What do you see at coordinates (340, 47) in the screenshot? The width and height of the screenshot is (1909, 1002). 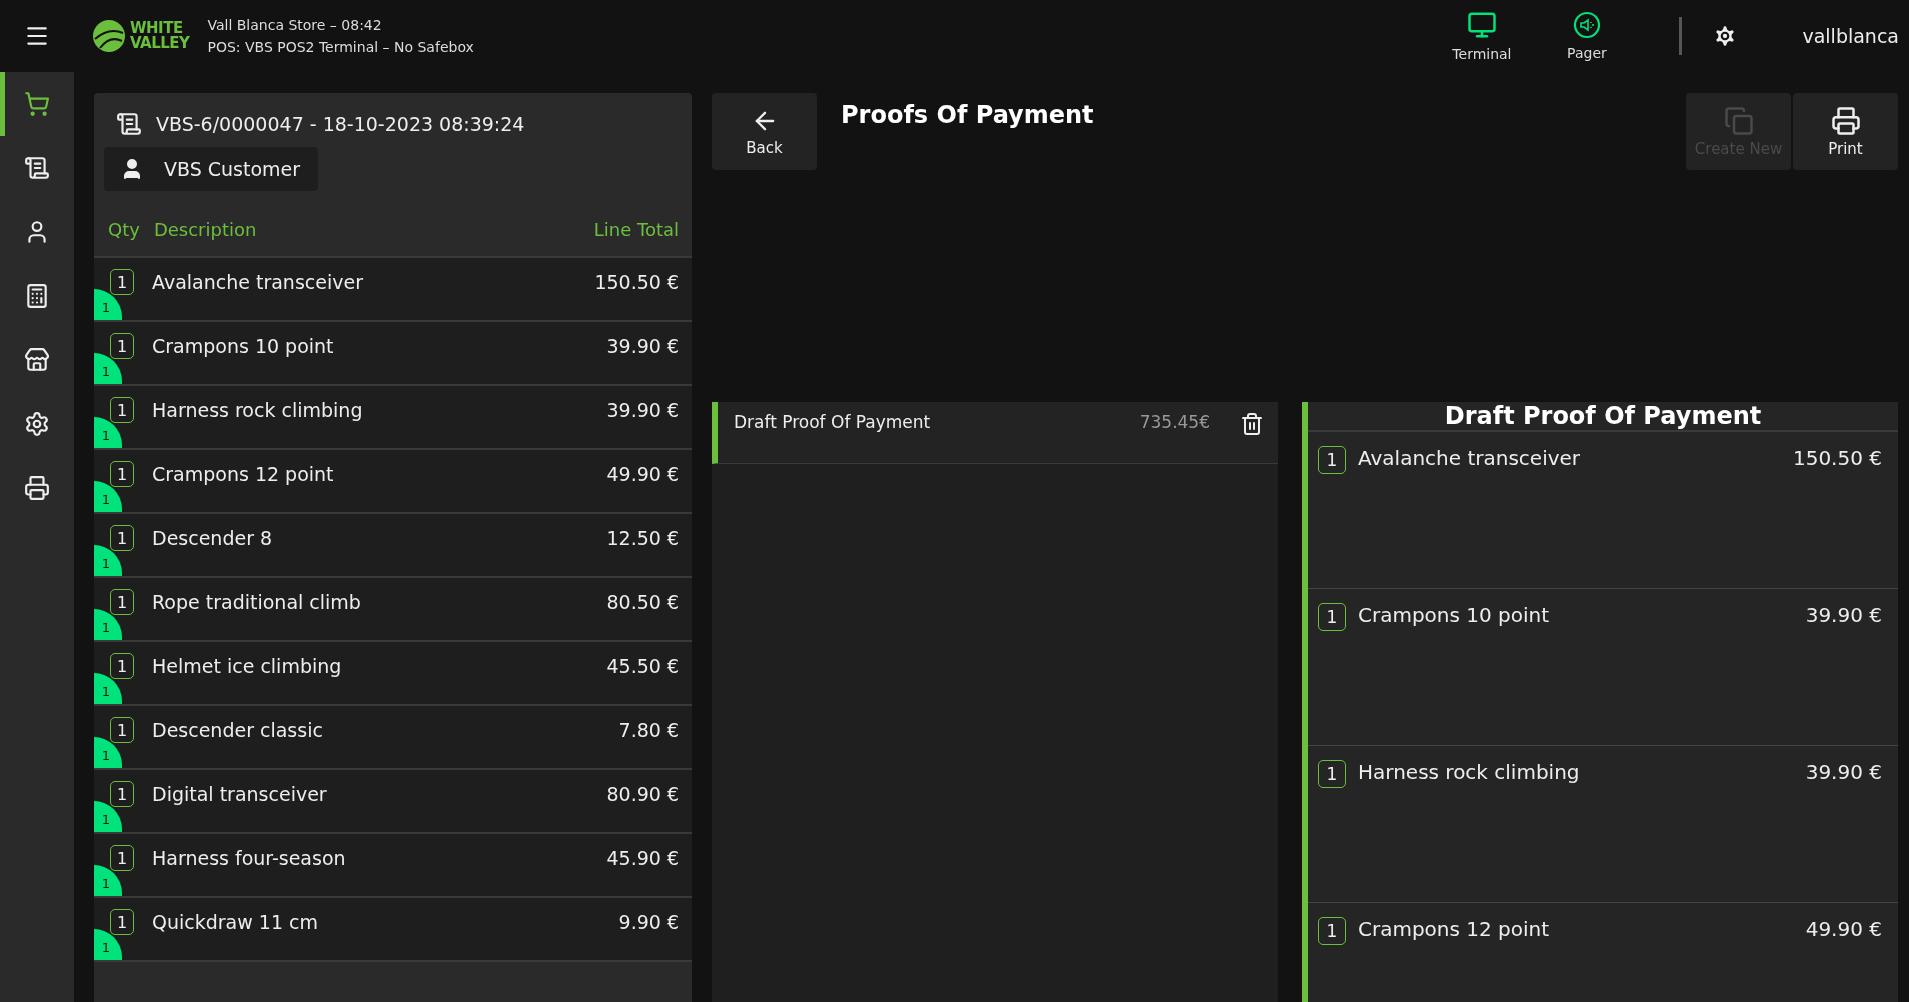 I see `pos-info: POS: VBS POS2 Terminal – No Safebox` at bounding box center [340, 47].